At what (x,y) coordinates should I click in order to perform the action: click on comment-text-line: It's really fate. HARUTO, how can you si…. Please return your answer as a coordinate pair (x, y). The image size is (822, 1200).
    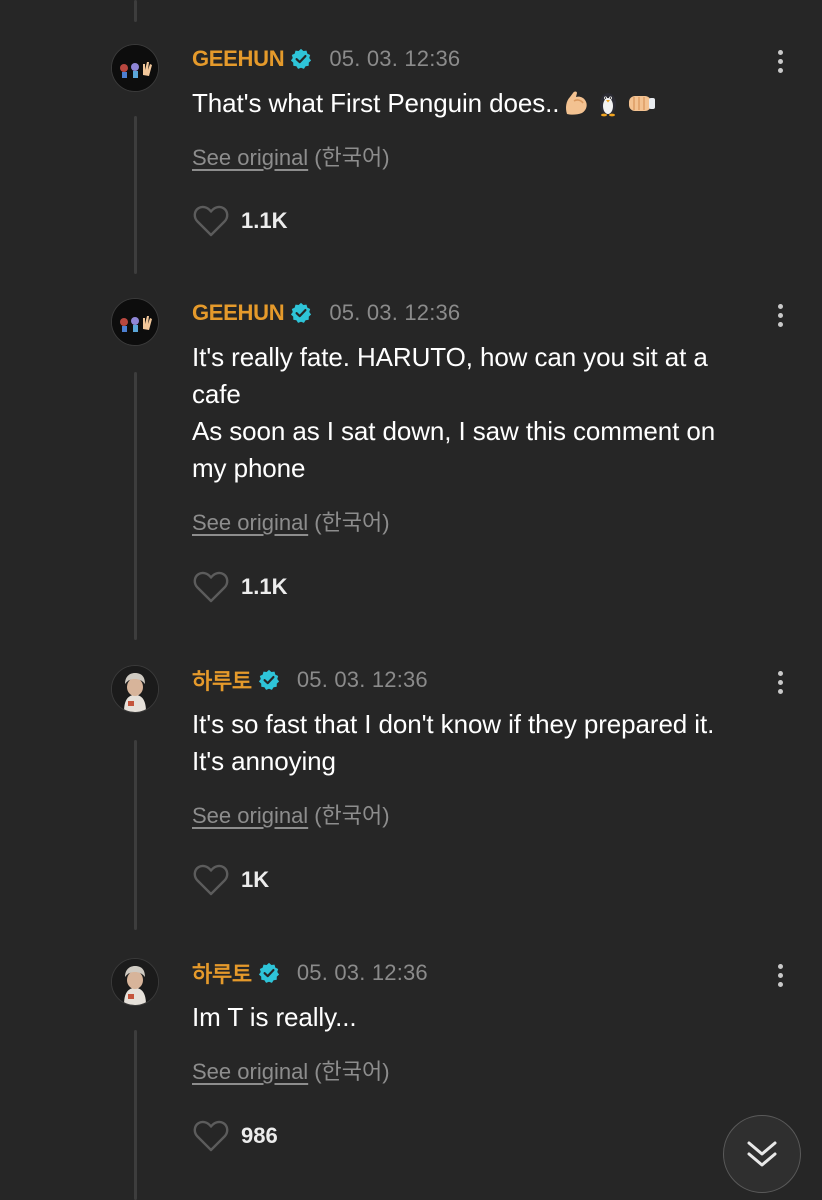
    Looking at the image, I should click on (450, 357).